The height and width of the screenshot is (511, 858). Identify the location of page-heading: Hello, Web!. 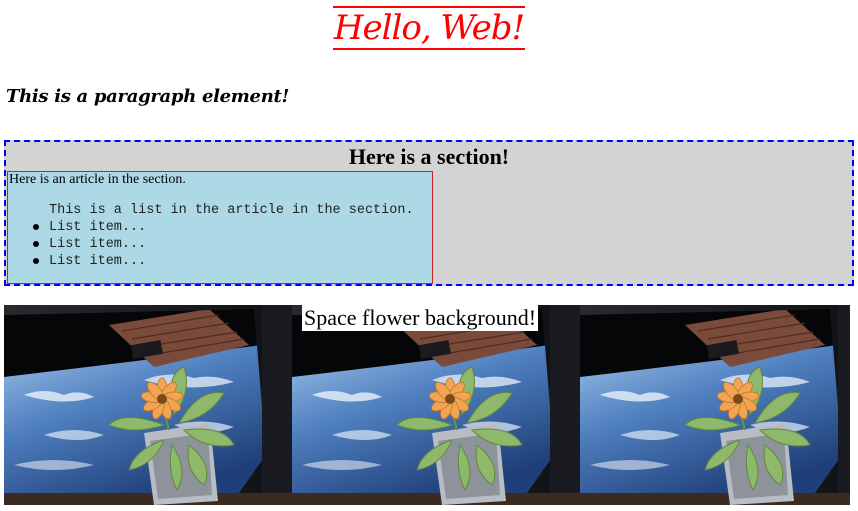
(429, 28).